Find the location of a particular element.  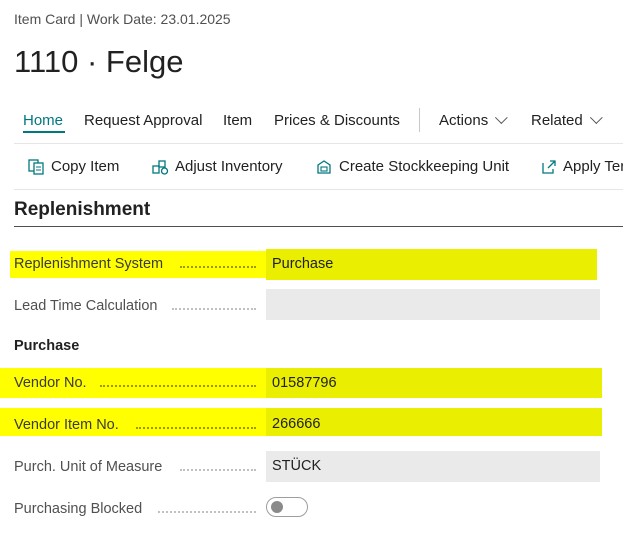

apply-template-label: Apply Ter is located at coordinates (593, 166).